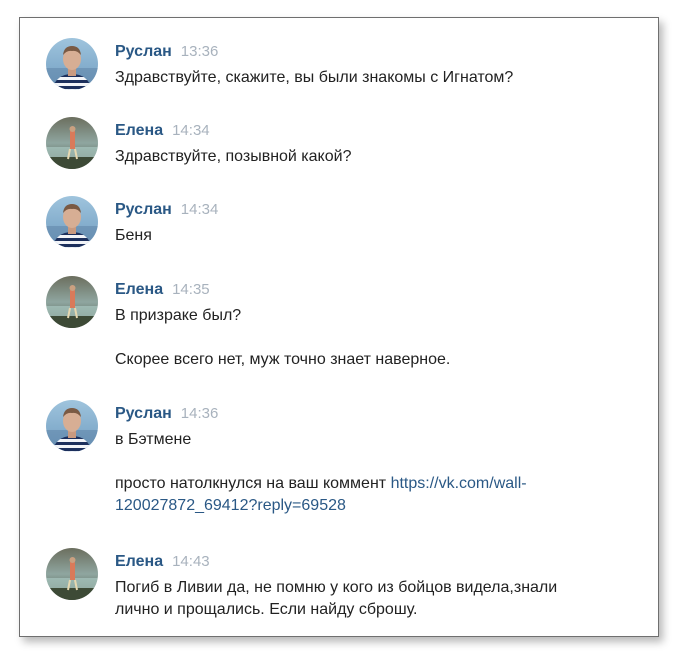  Describe the element at coordinates (191, 289) in the screenshot. I see `message-time: 14:35` at that location.